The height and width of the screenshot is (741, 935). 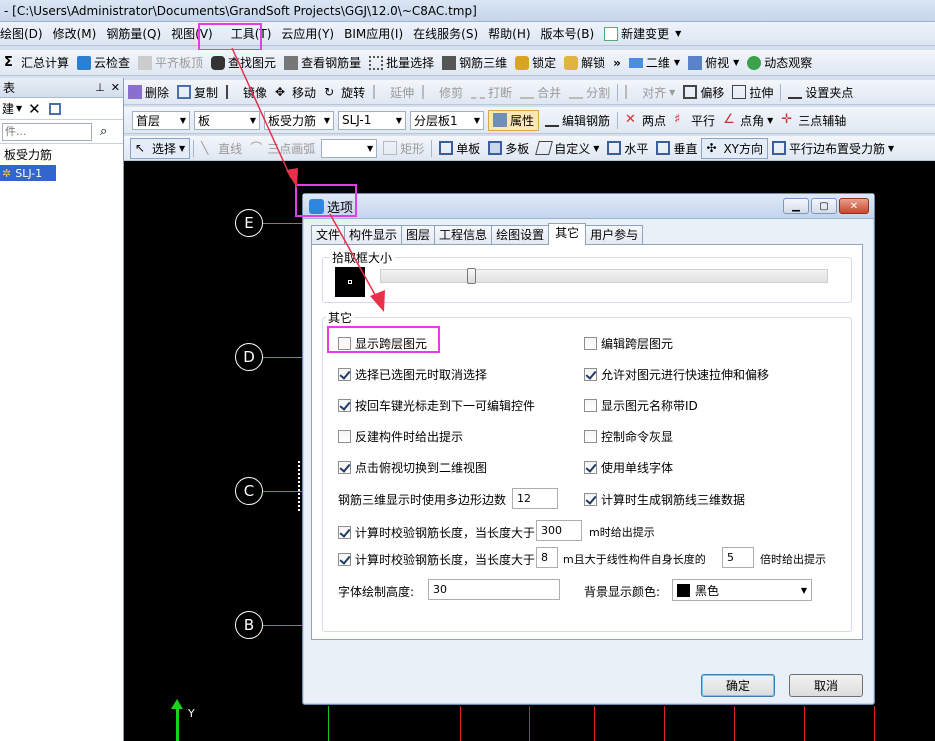 I want to click on top-view-to-2d-checkbox: 点击俯视切换到二维视图, so click(x=412, y=467).